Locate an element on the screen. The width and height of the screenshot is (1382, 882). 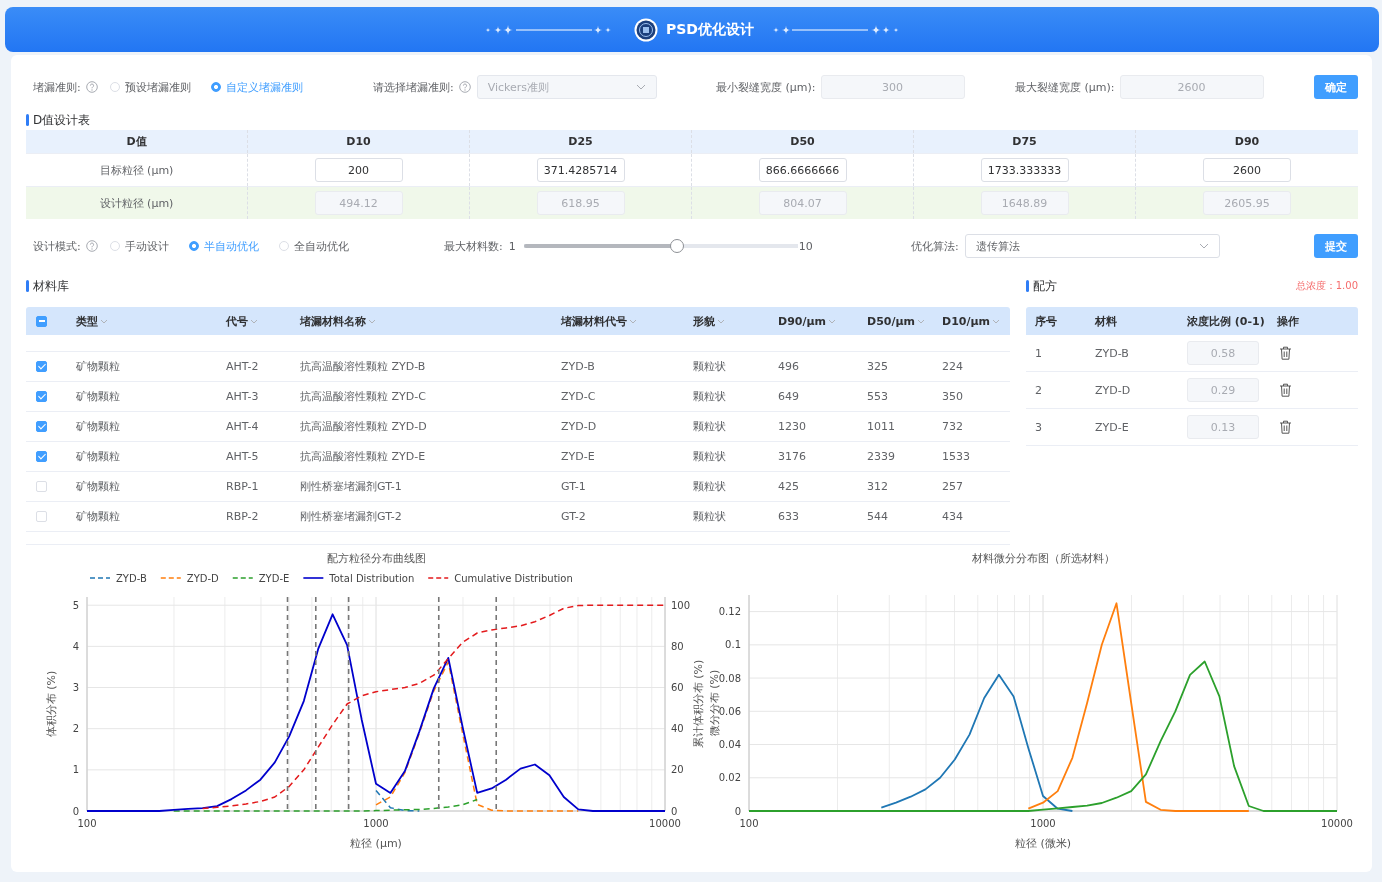
table-cell: 312 is located at coordinates (877, 486).